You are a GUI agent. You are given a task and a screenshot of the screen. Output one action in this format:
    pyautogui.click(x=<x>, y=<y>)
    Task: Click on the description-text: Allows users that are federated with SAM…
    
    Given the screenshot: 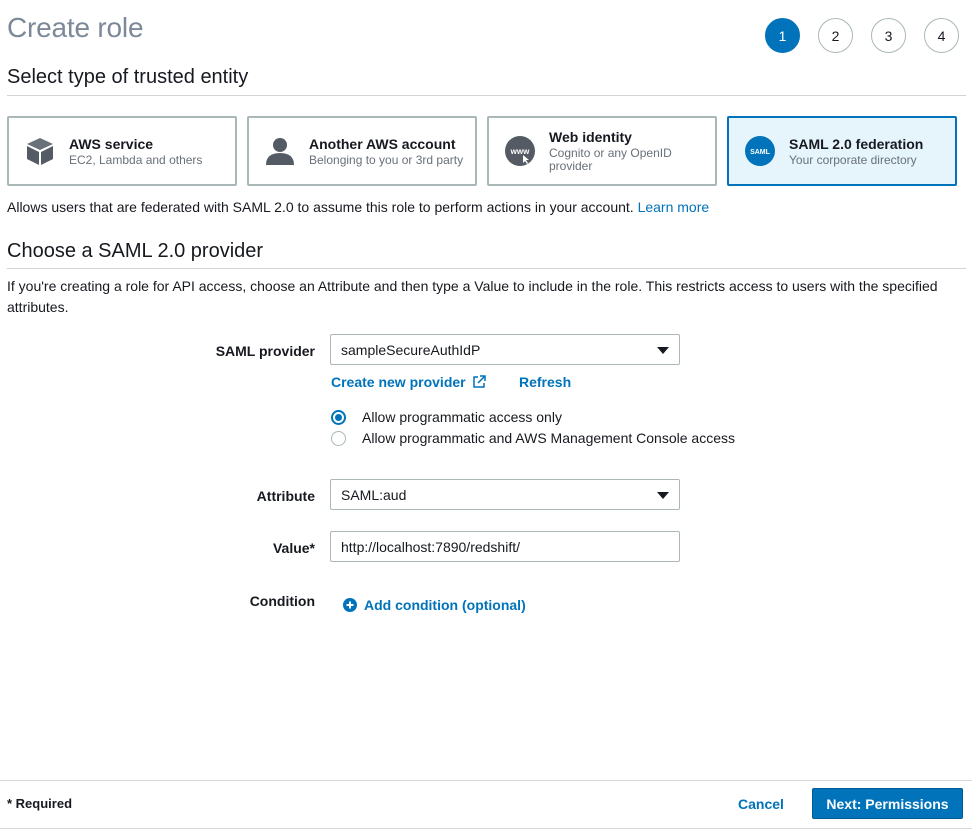 What is the action you would take?
    pyautogui.click(x=320, y=207)
    